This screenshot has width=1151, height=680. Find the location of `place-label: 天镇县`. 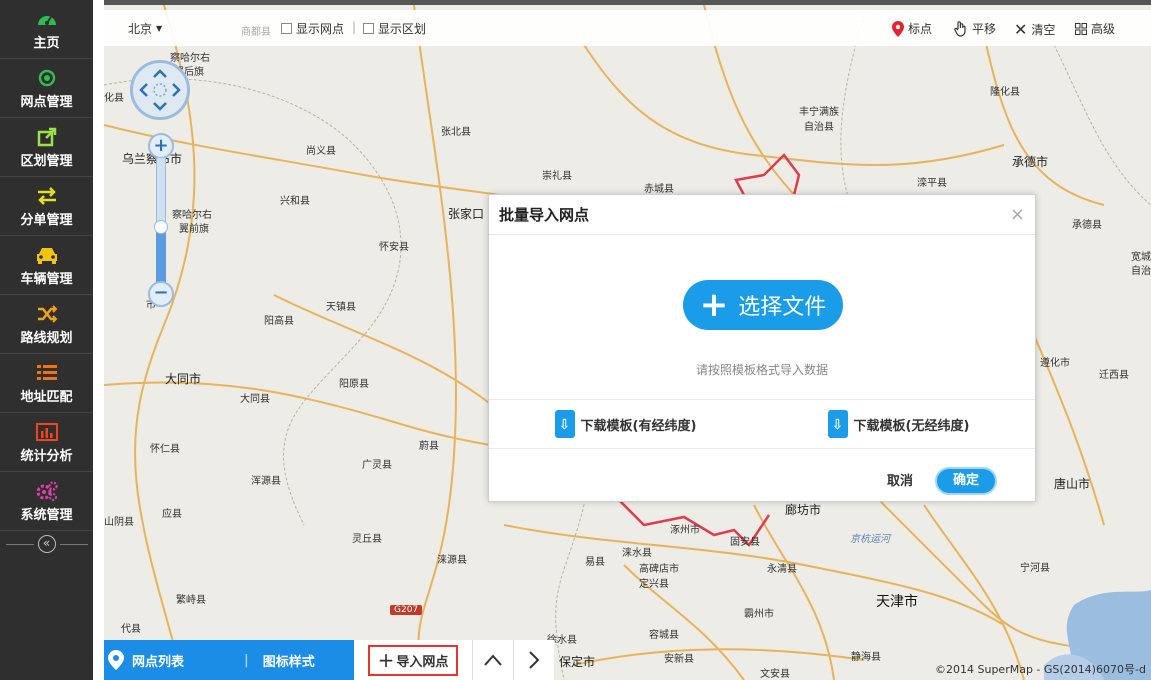

place-label: 天镇县 is located at coordinates (341, 307).